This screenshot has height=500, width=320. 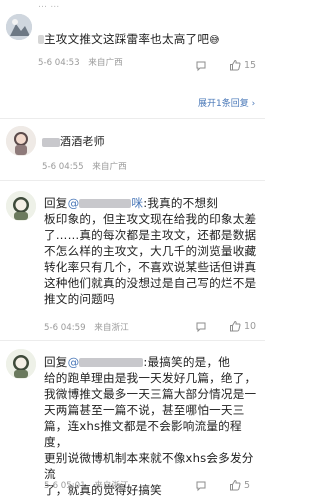 What do you see at coordinates (150, 251) in the screenshot?
I see `reply-line: 不怎么样的主攻文，大几千的浏览量收藏` at bounding box center [150, 251].